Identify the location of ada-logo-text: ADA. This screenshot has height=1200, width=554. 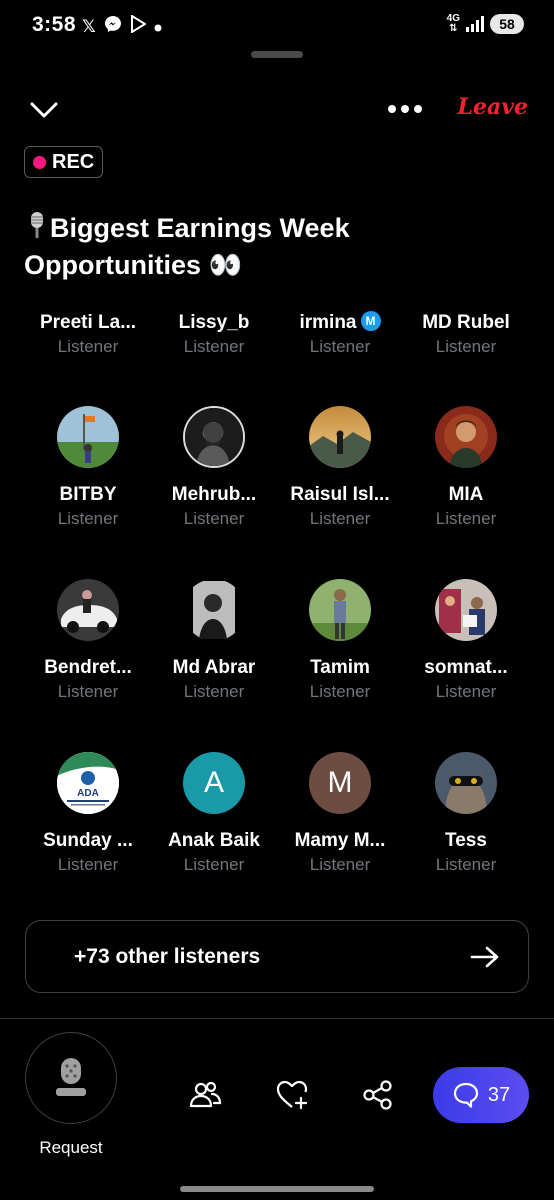
(88, 793).